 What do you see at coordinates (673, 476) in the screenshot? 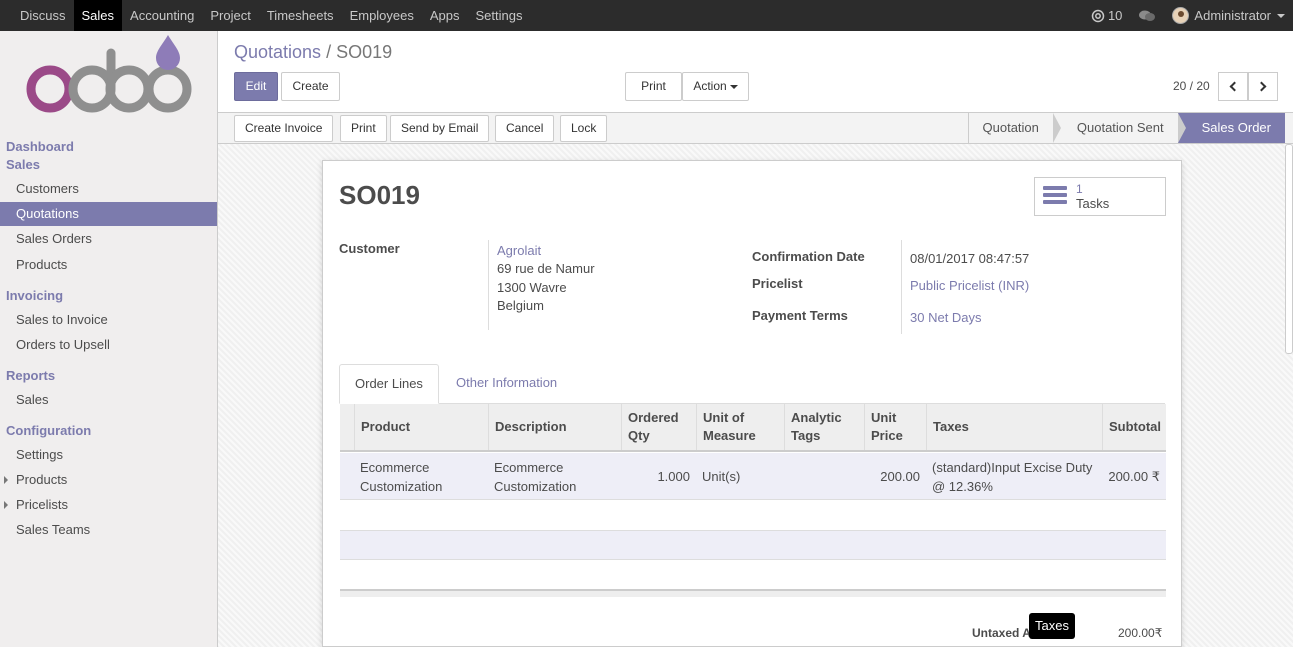
I see `cell-ordered-qty: 1.000` at bounding box center [673, 476].